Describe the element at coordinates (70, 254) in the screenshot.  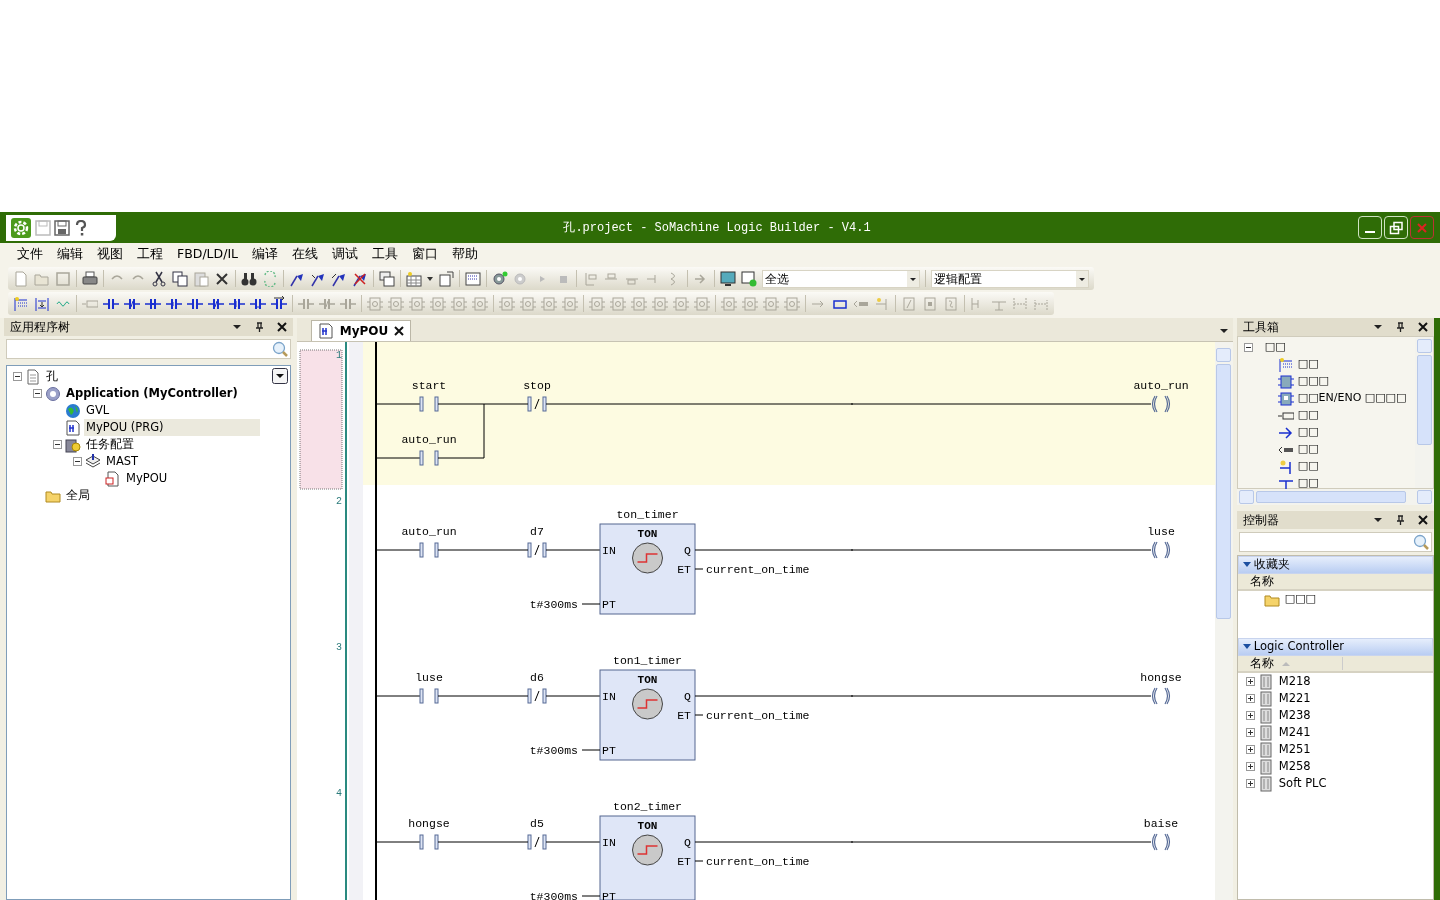
I see `menu-item: 编辑` at that location.